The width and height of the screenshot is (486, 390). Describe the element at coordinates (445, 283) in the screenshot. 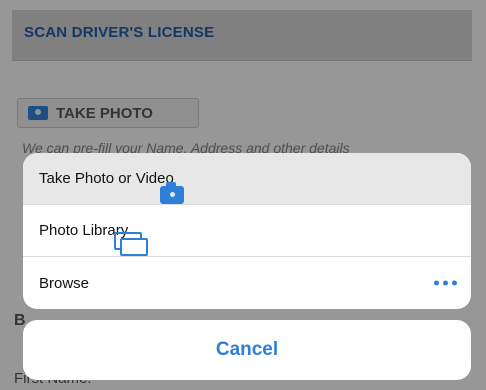

I see `more-icon` at that location.